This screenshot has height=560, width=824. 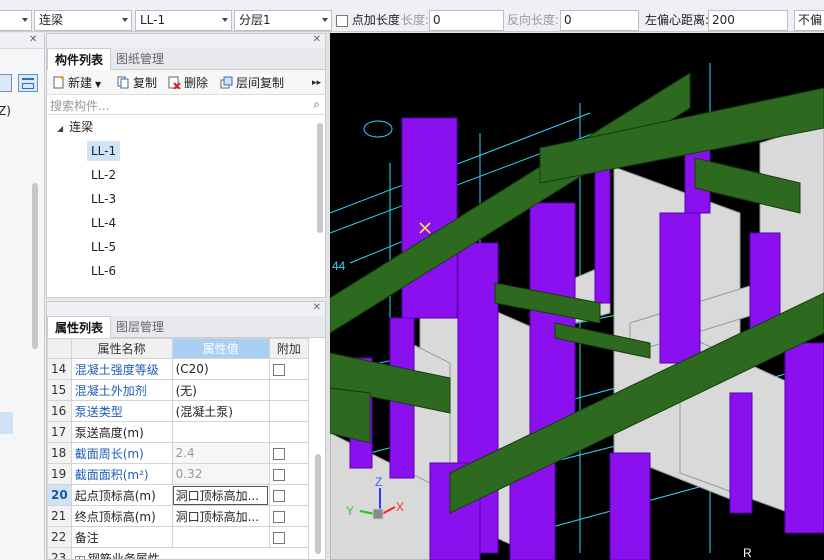 What do you see at coordinates (283, 20) in the screenshot?
I see `layer-select: 分层1` at bounding box center [283, 20].